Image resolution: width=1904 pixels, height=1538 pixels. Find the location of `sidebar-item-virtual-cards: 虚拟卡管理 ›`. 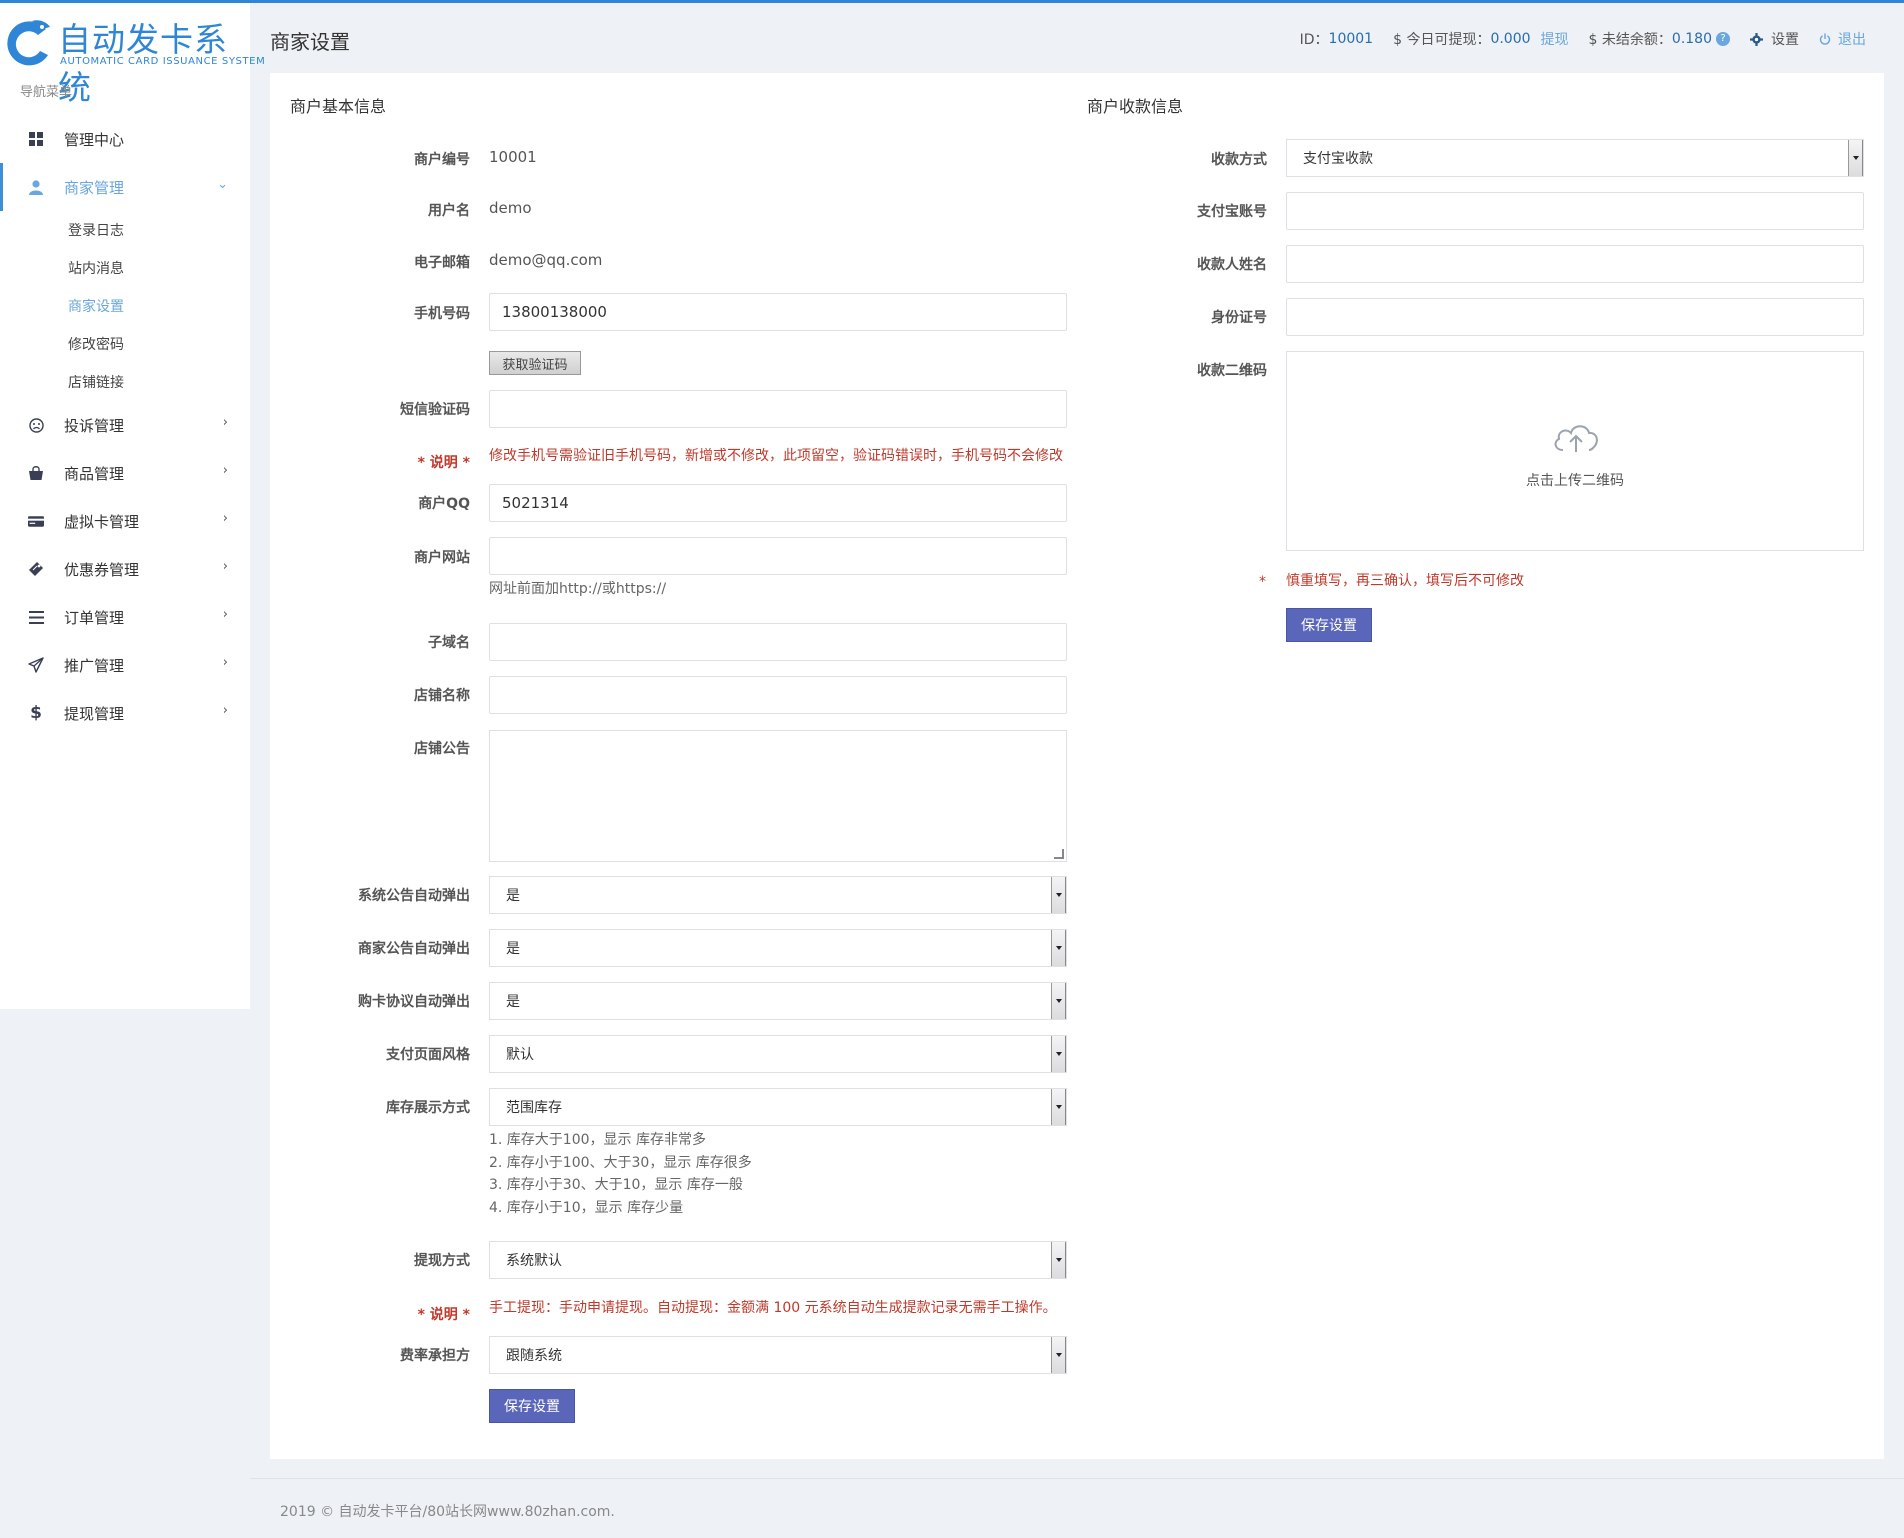

sidebar-item-virtual-cards: 虚拟卡管理 › is located at coordinates (125, 521).